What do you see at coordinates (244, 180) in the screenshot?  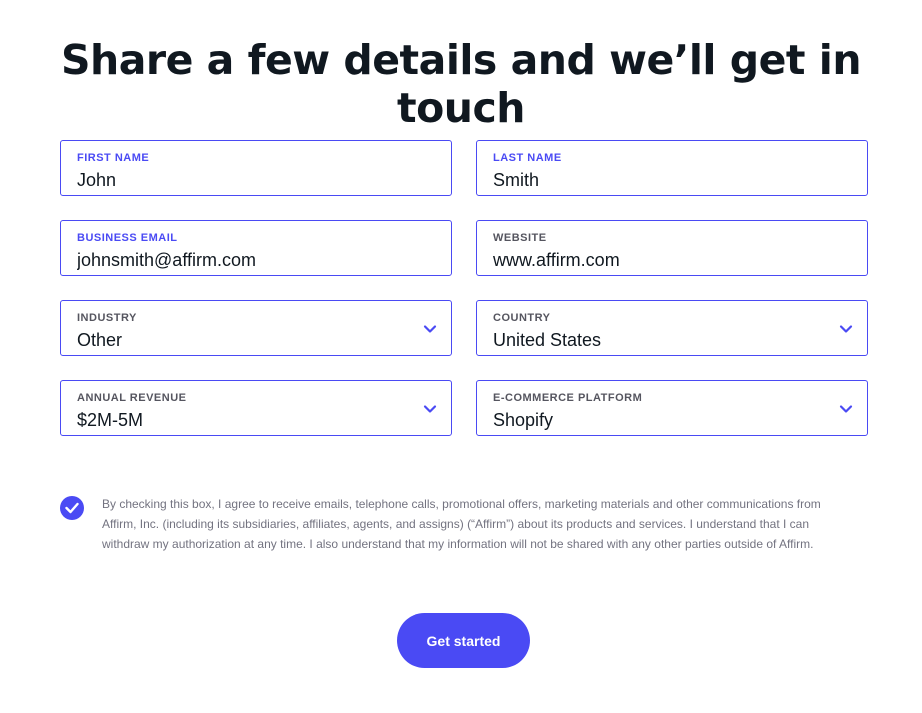 I see `first-name-value: John` at bounding box center [244, 180].